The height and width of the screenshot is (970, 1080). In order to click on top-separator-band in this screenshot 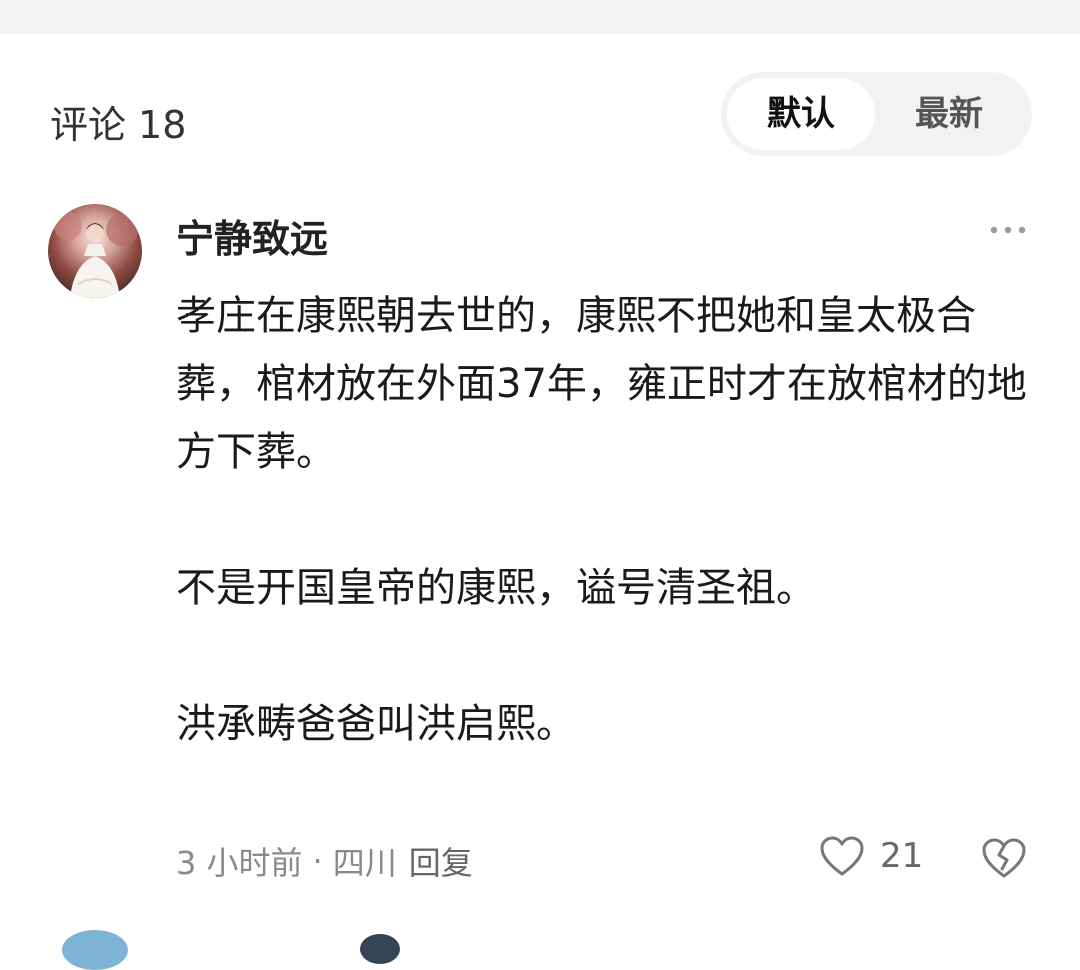, I will do `click(540, 17)`.